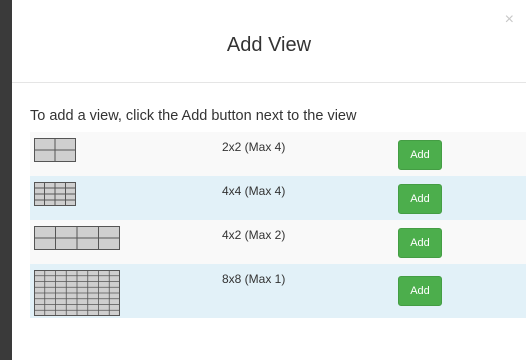  I want to click on view-label: 8x8 (Max 1), so click(254, 279).